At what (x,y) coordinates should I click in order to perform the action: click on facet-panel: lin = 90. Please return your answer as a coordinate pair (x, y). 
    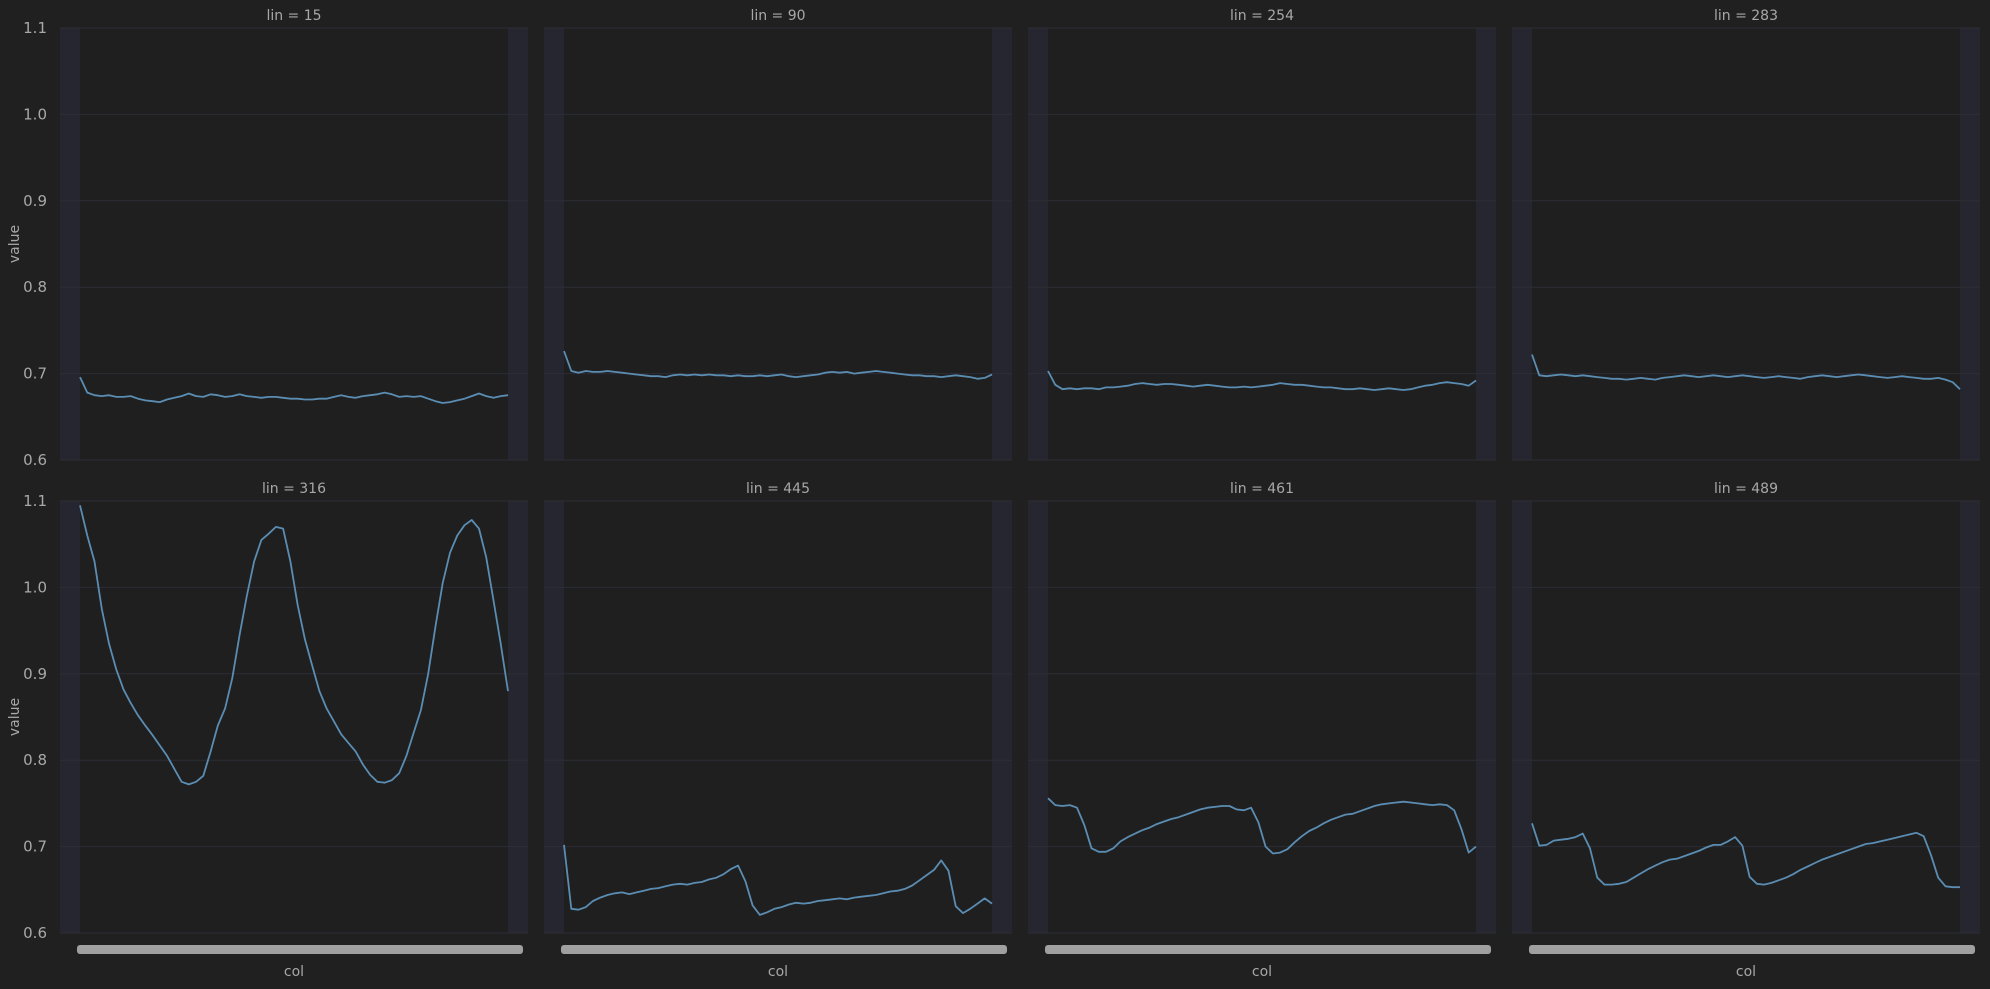
    Looking at the image, I should click on (778, 234).